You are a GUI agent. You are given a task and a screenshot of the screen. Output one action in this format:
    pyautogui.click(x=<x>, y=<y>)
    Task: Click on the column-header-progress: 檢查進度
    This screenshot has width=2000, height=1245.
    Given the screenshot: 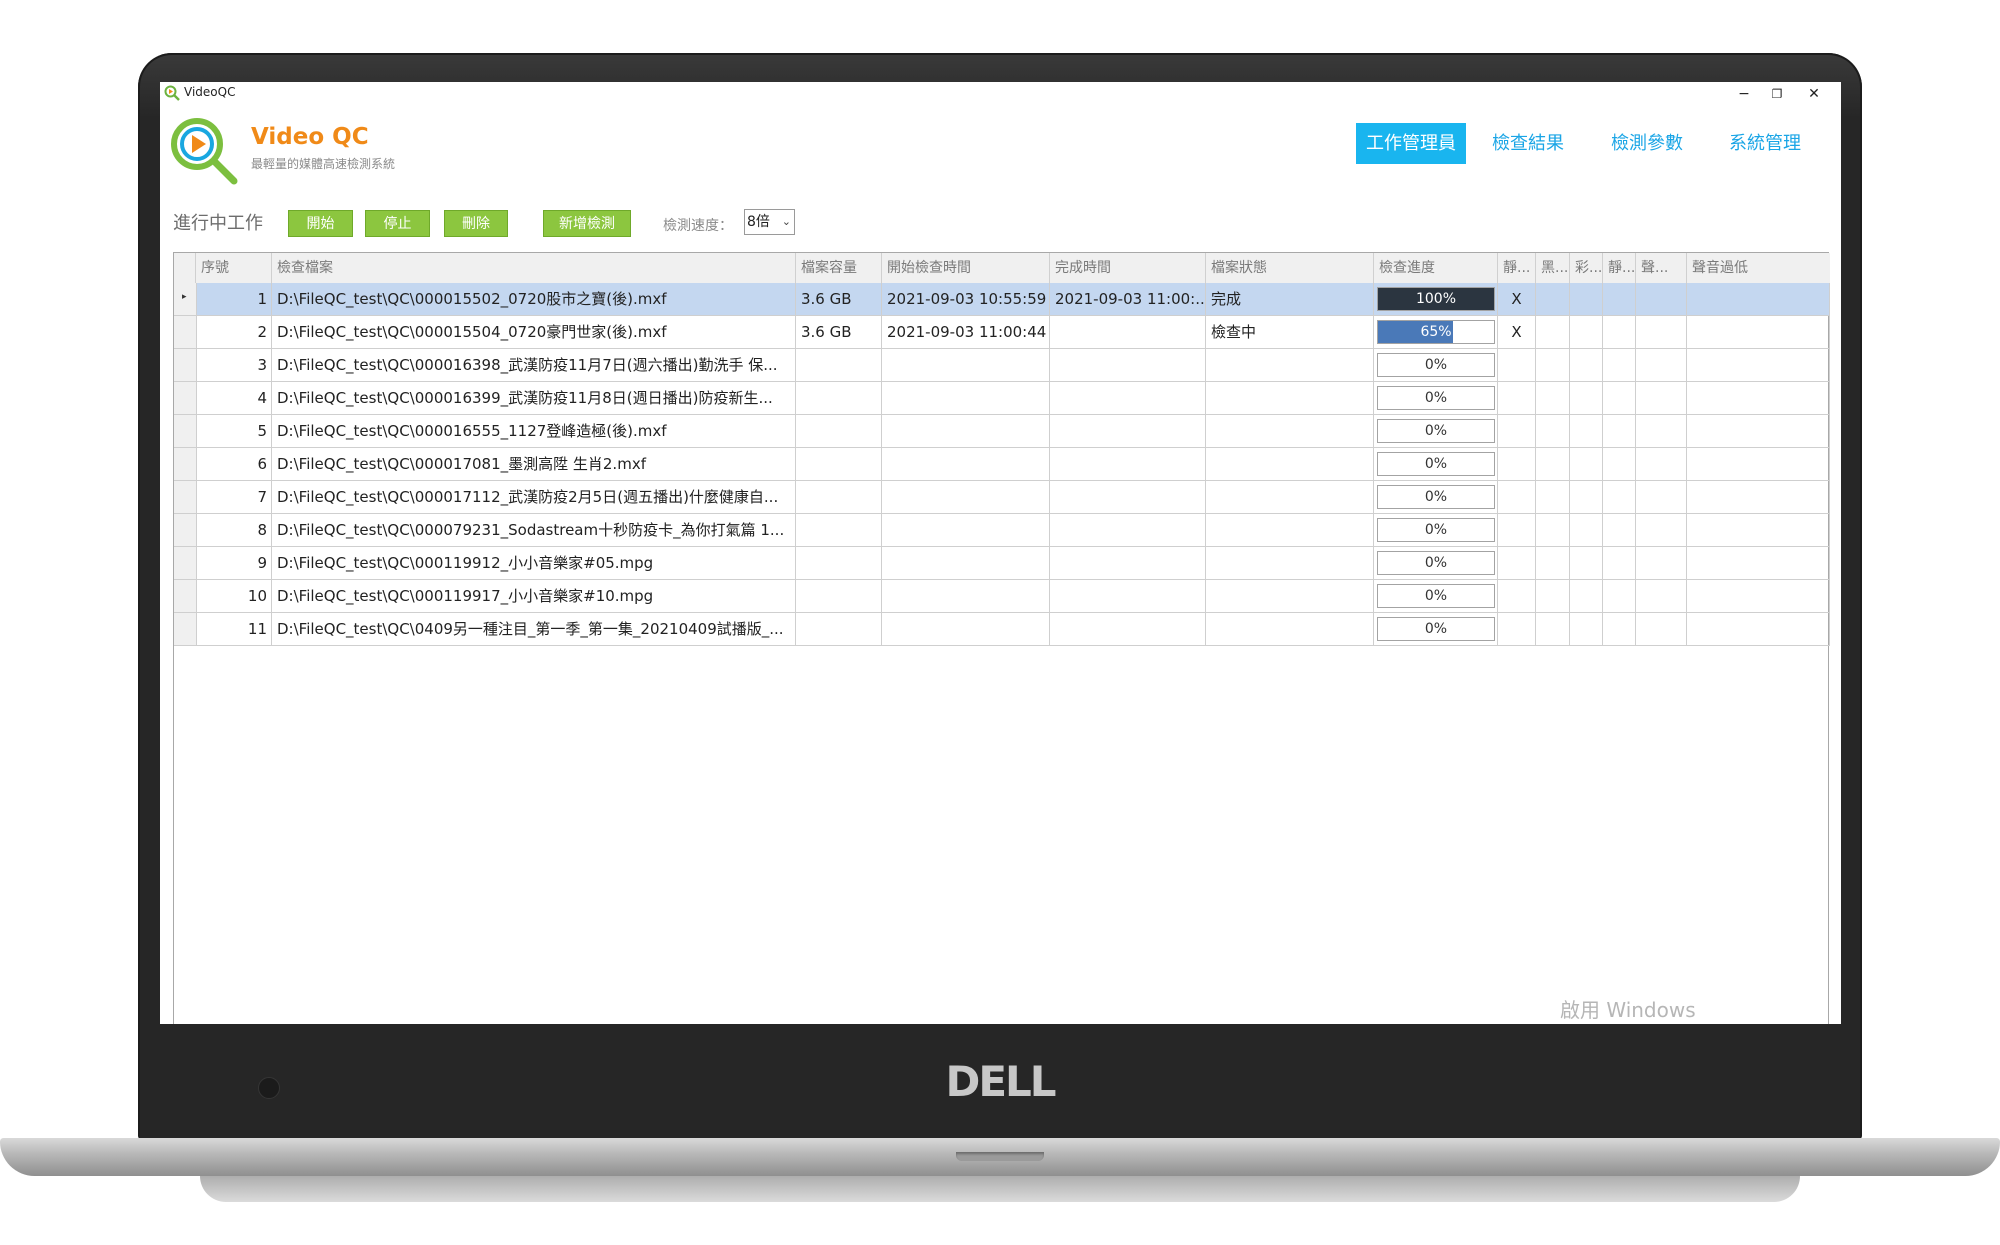 What is the action you would take?
    pyautogui.click(x=1436, y=268)
    